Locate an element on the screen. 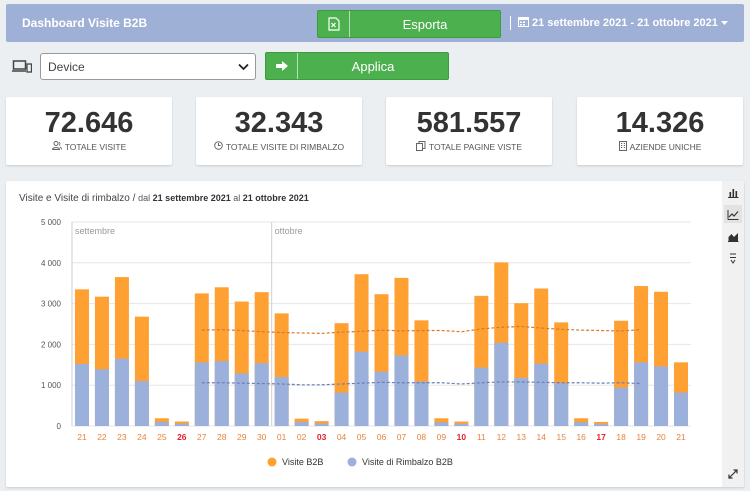 The width and height of the screenshot is (750, 491). caret-down-icon is located at coordinates (724, 23).